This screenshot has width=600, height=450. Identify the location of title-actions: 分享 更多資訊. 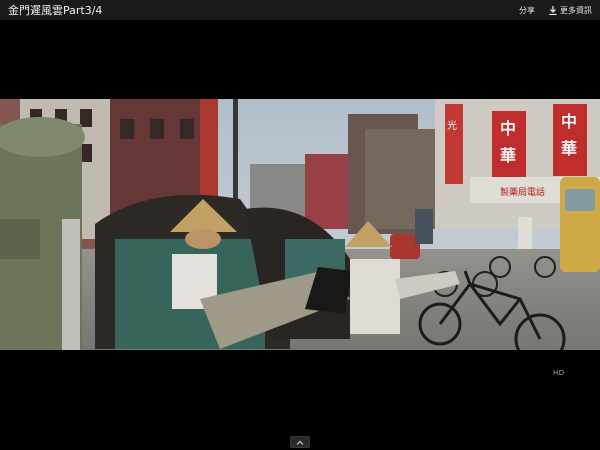
(555, 10).